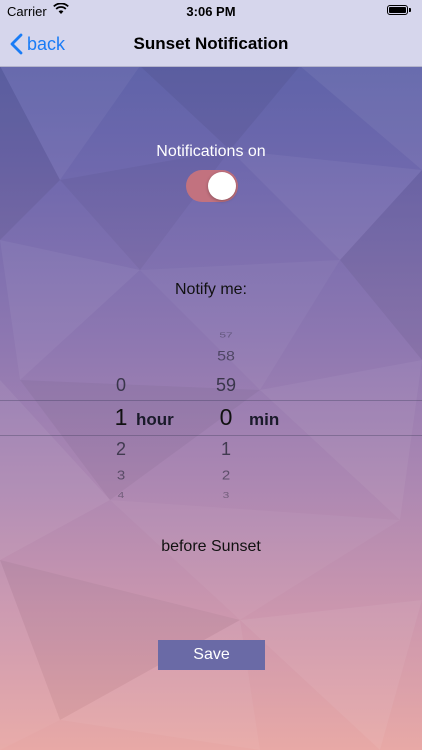 The image size is (422, 750). Describe the element at coordinates (121, 475) in the screenshot. I see `hour-option: 3` at that location.